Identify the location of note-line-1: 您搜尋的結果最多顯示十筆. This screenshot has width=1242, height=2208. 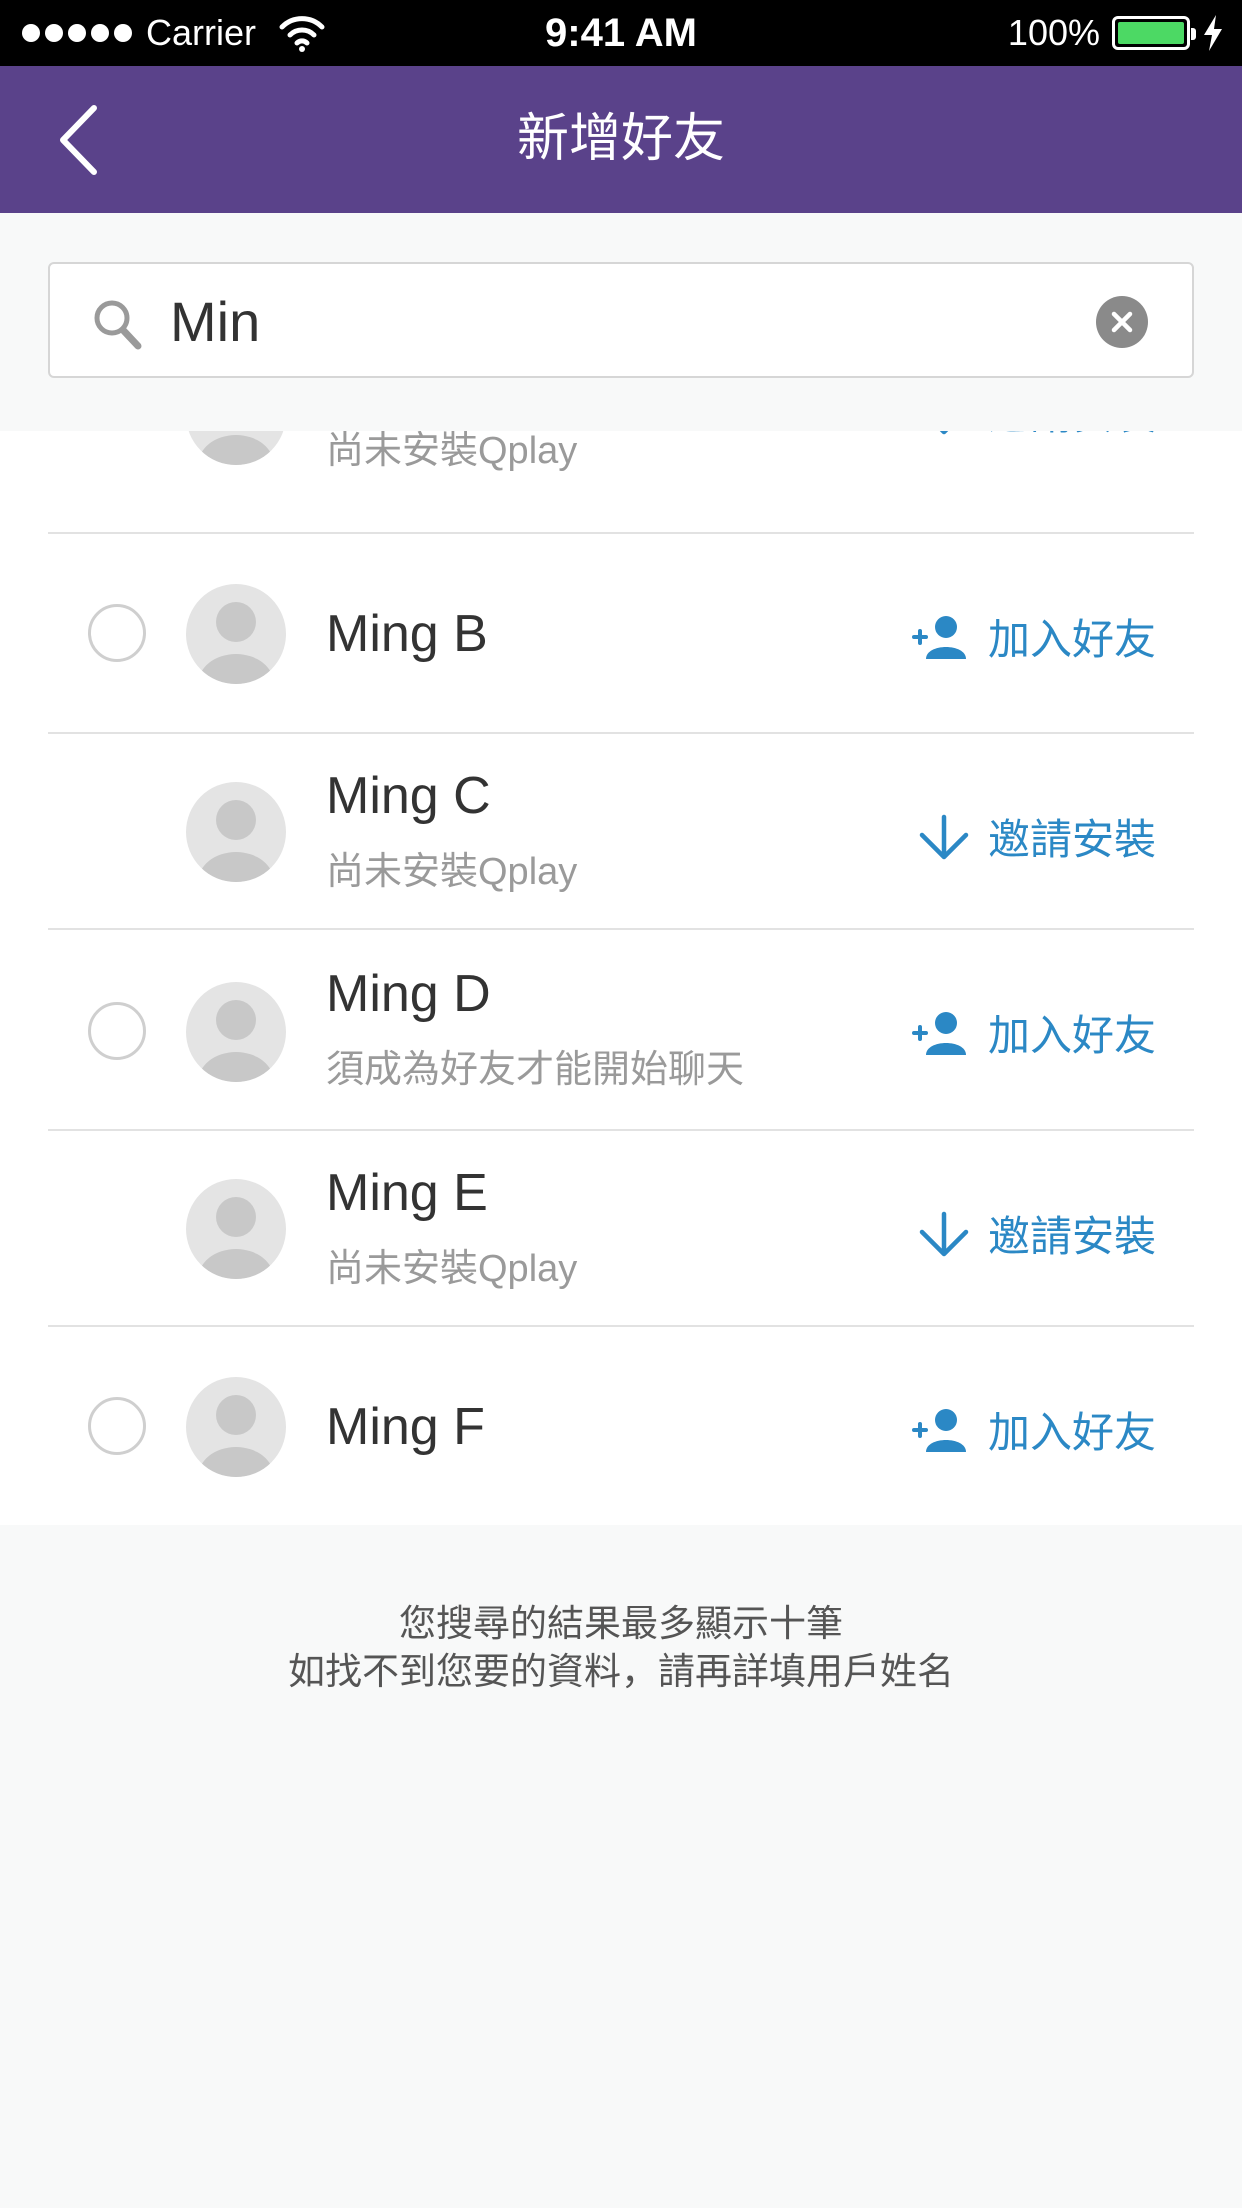
(621, 1623).